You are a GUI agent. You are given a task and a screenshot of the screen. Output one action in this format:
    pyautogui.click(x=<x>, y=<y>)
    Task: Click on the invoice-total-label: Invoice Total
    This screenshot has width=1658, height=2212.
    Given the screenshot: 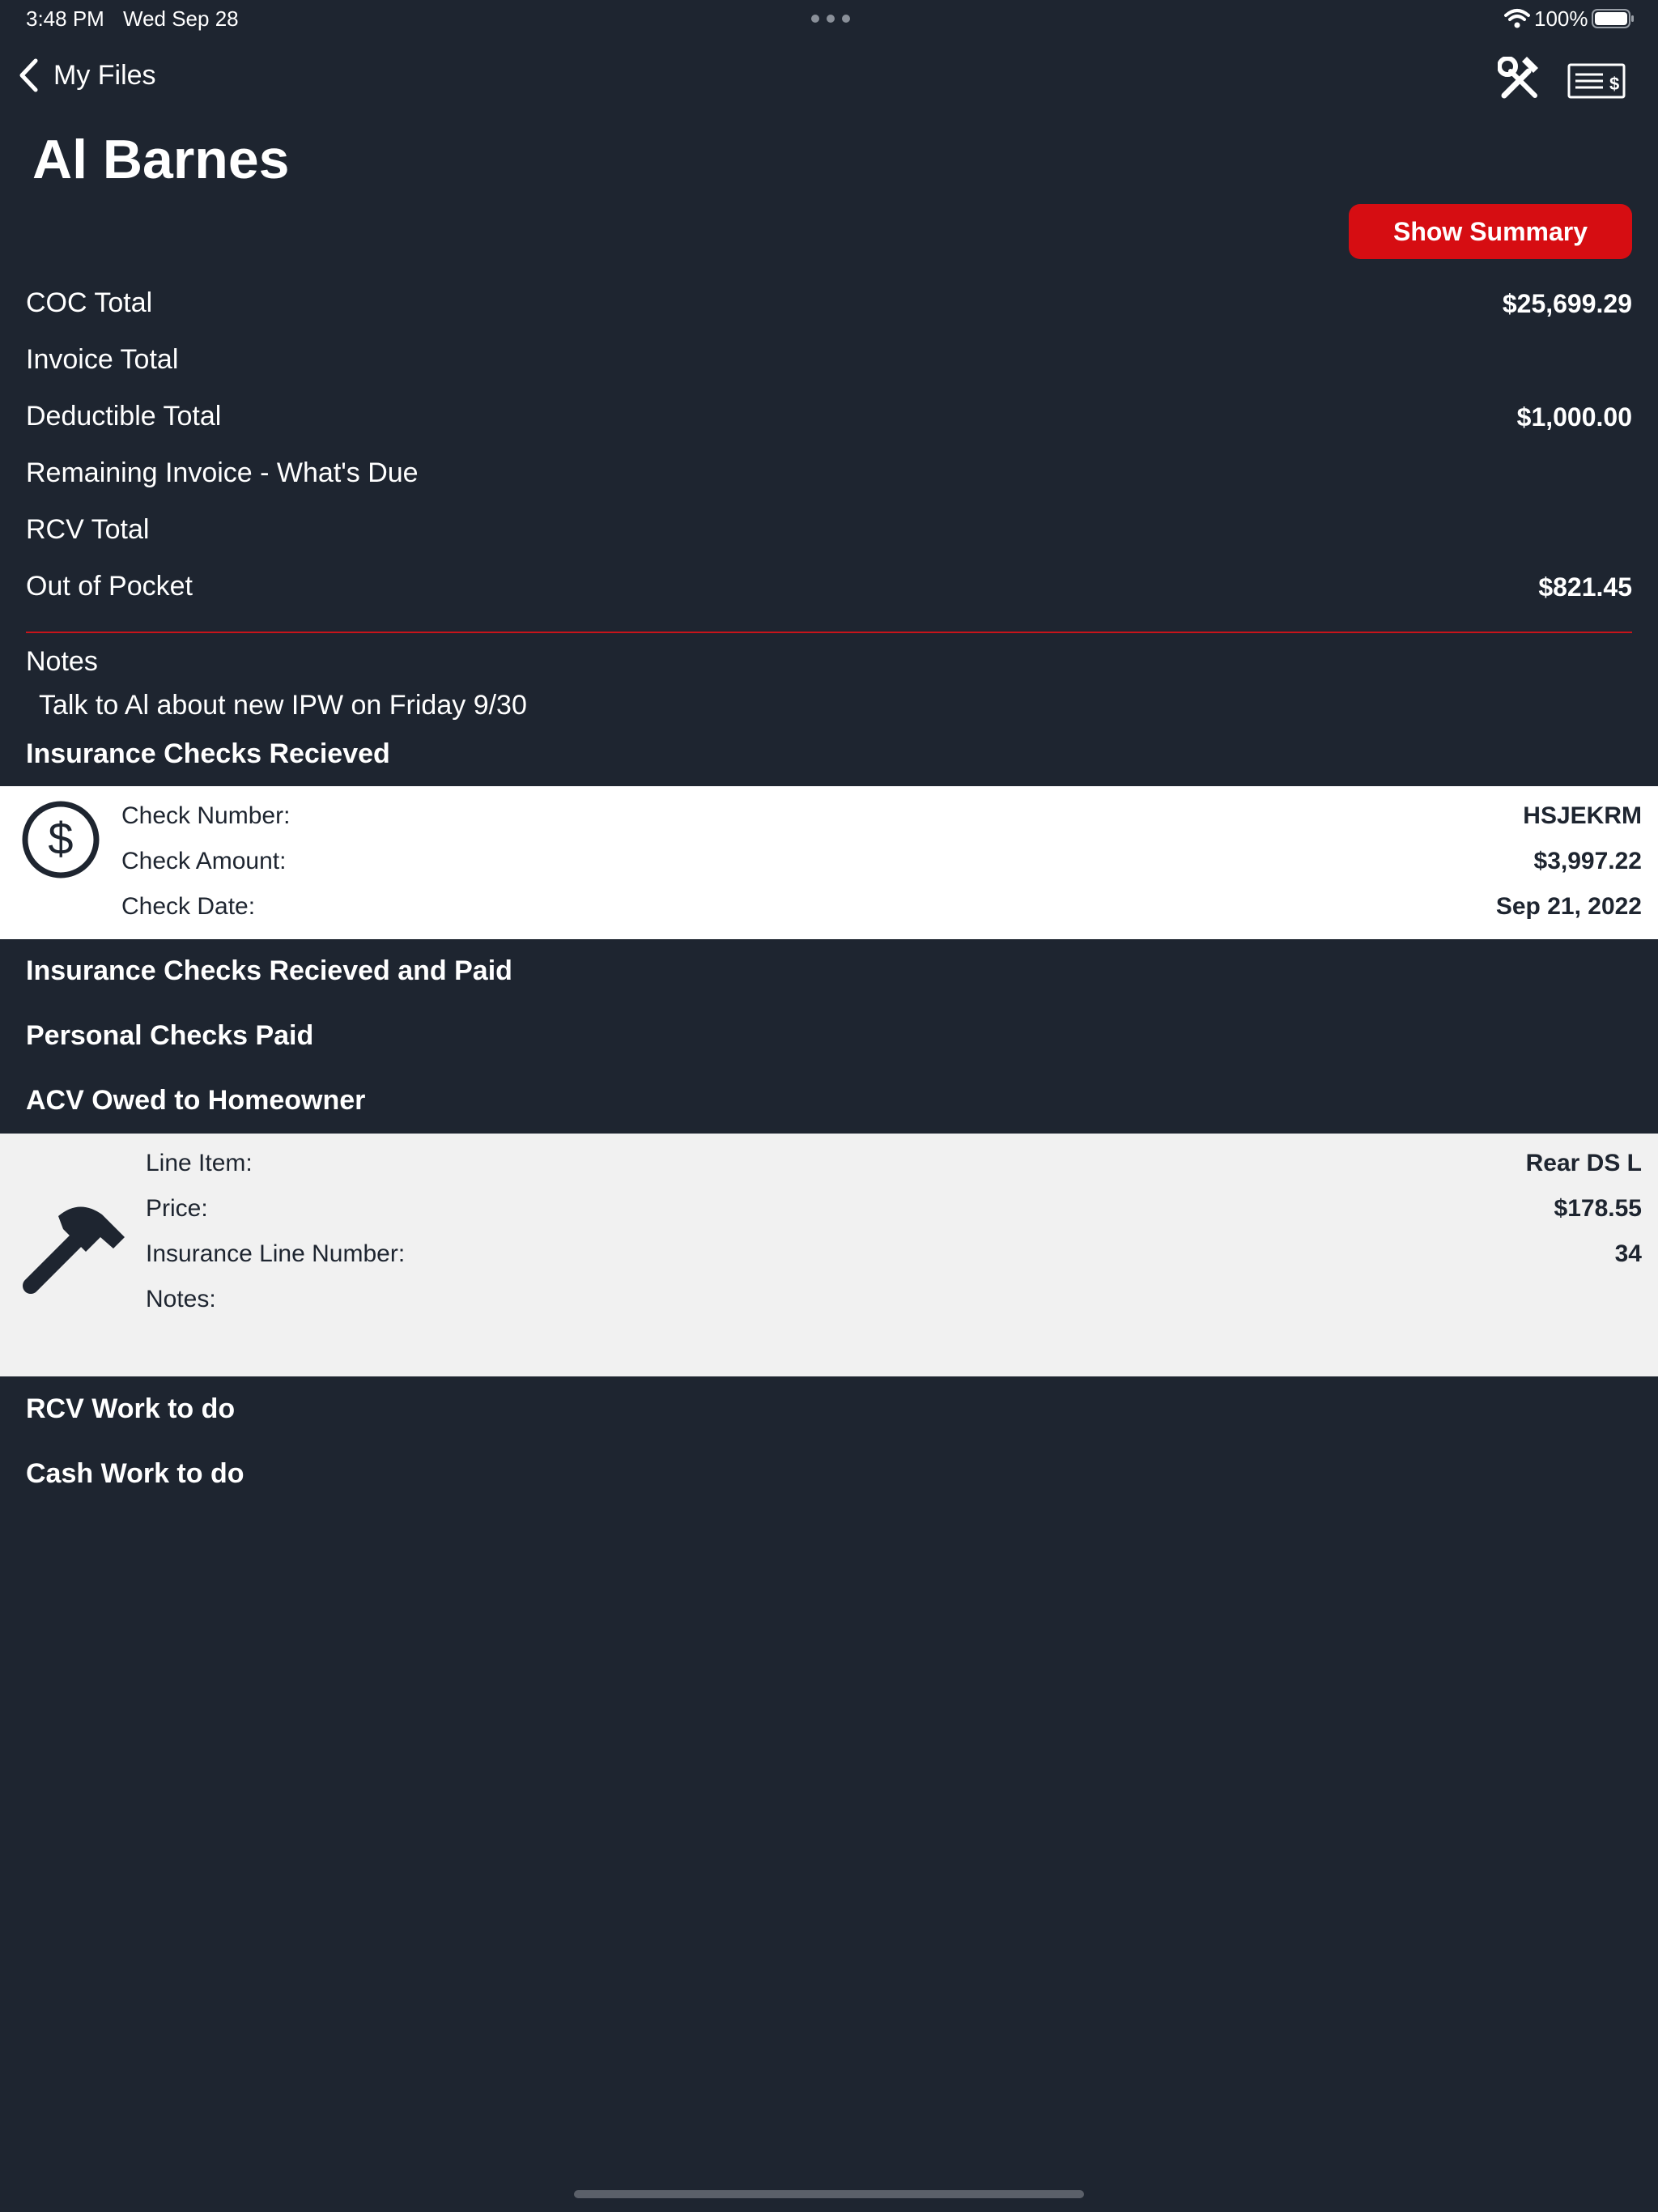 What is the action you would take?
    pyautogui.click(x=102, y=360)
    